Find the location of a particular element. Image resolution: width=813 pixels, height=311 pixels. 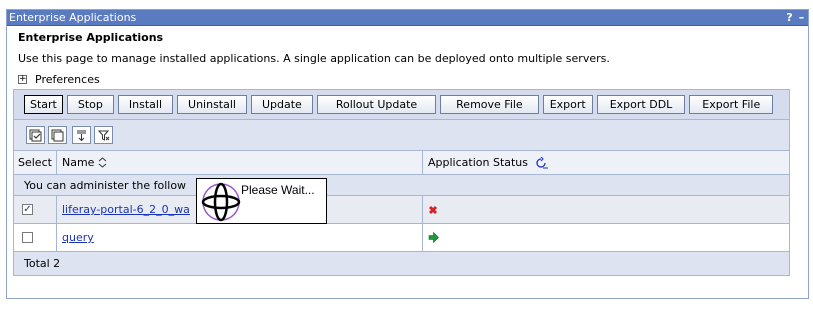

name-header-label: Name is located at coordinates (78, 162).